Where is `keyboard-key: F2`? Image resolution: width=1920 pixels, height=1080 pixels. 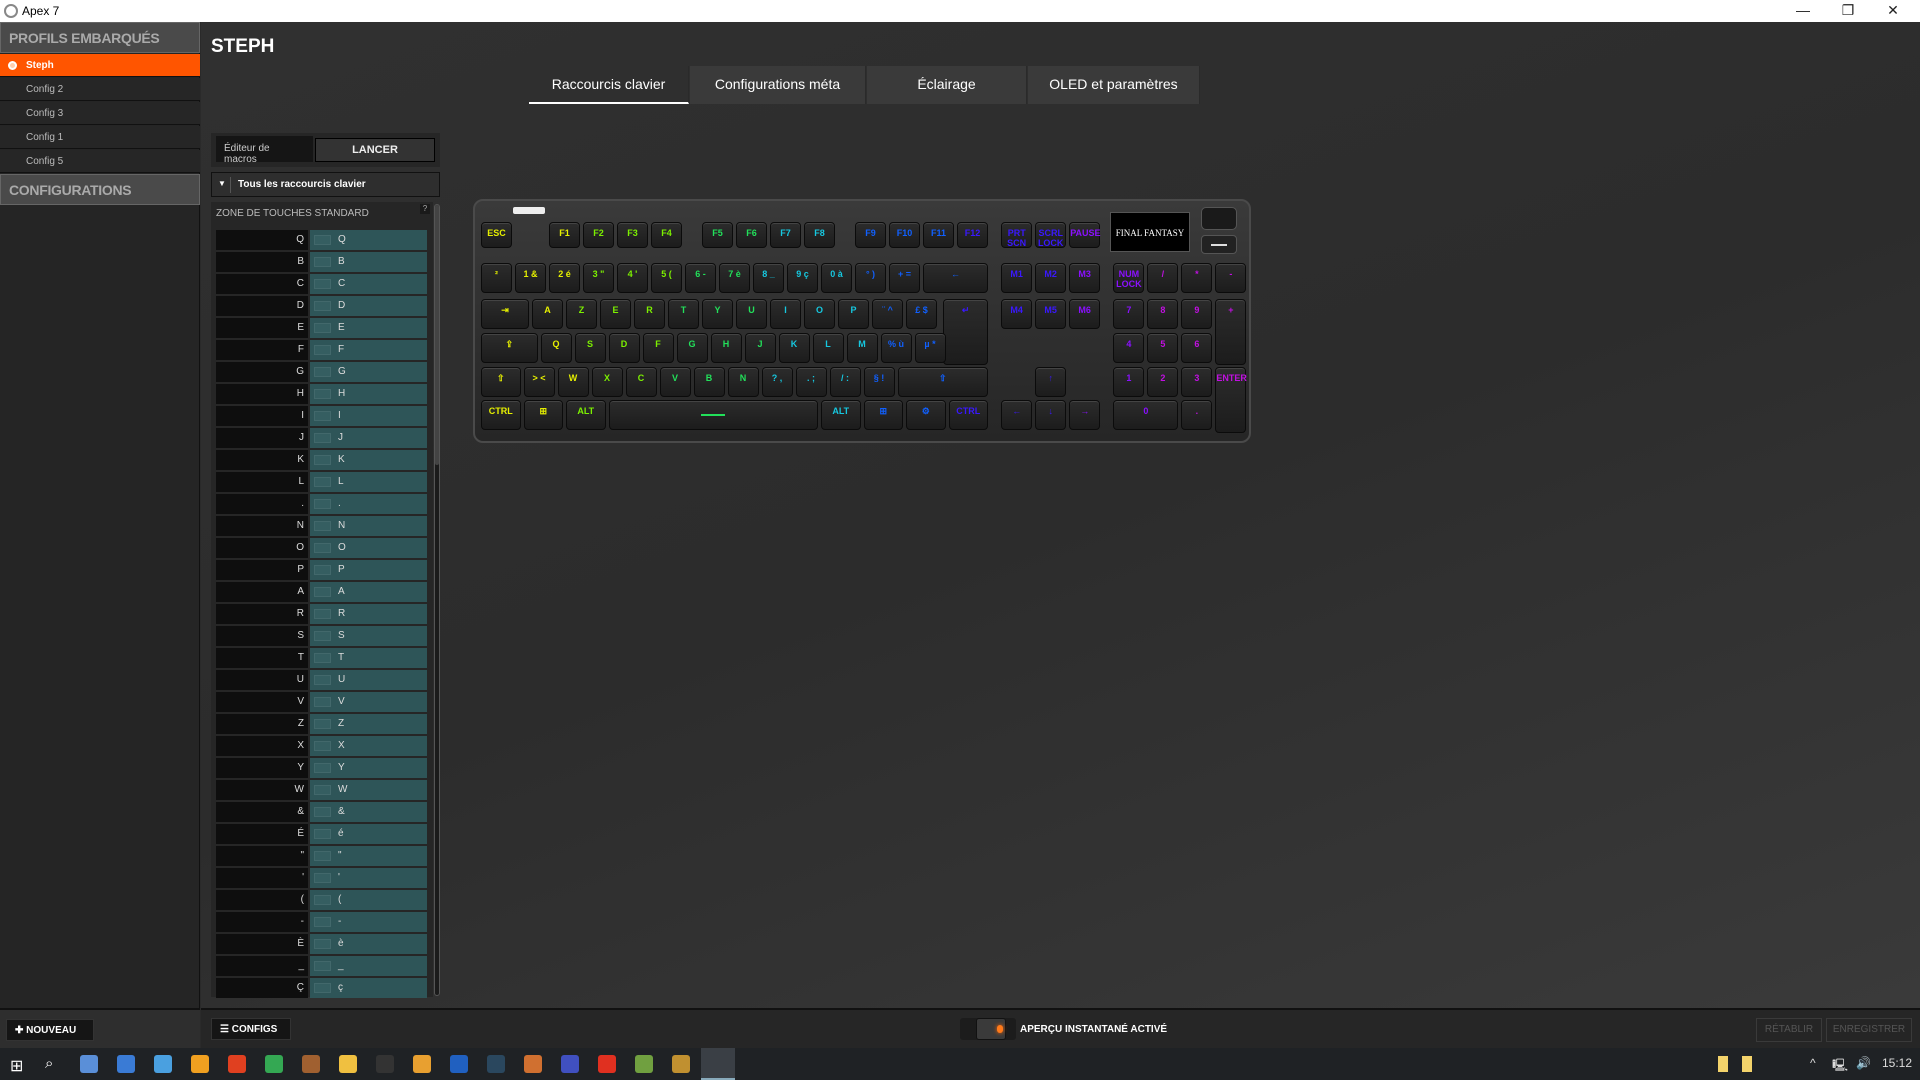
keyboard-key: F2 is located at coordinates (598, 235).